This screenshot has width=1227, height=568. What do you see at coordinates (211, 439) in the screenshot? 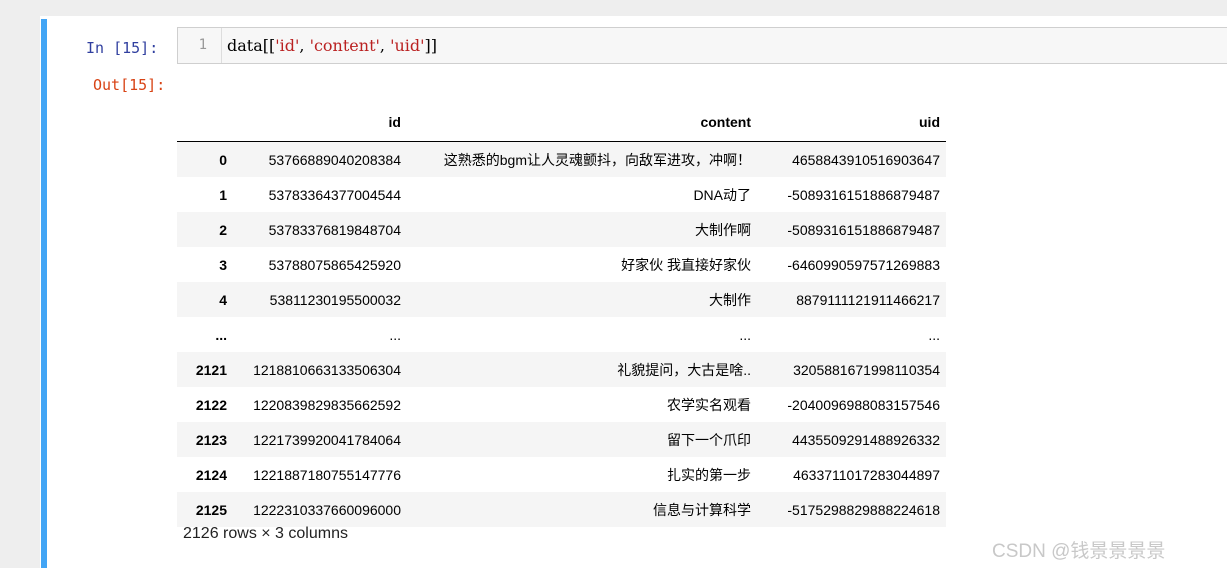
I see `row-index: 2123` at bounding box center [211, 439].